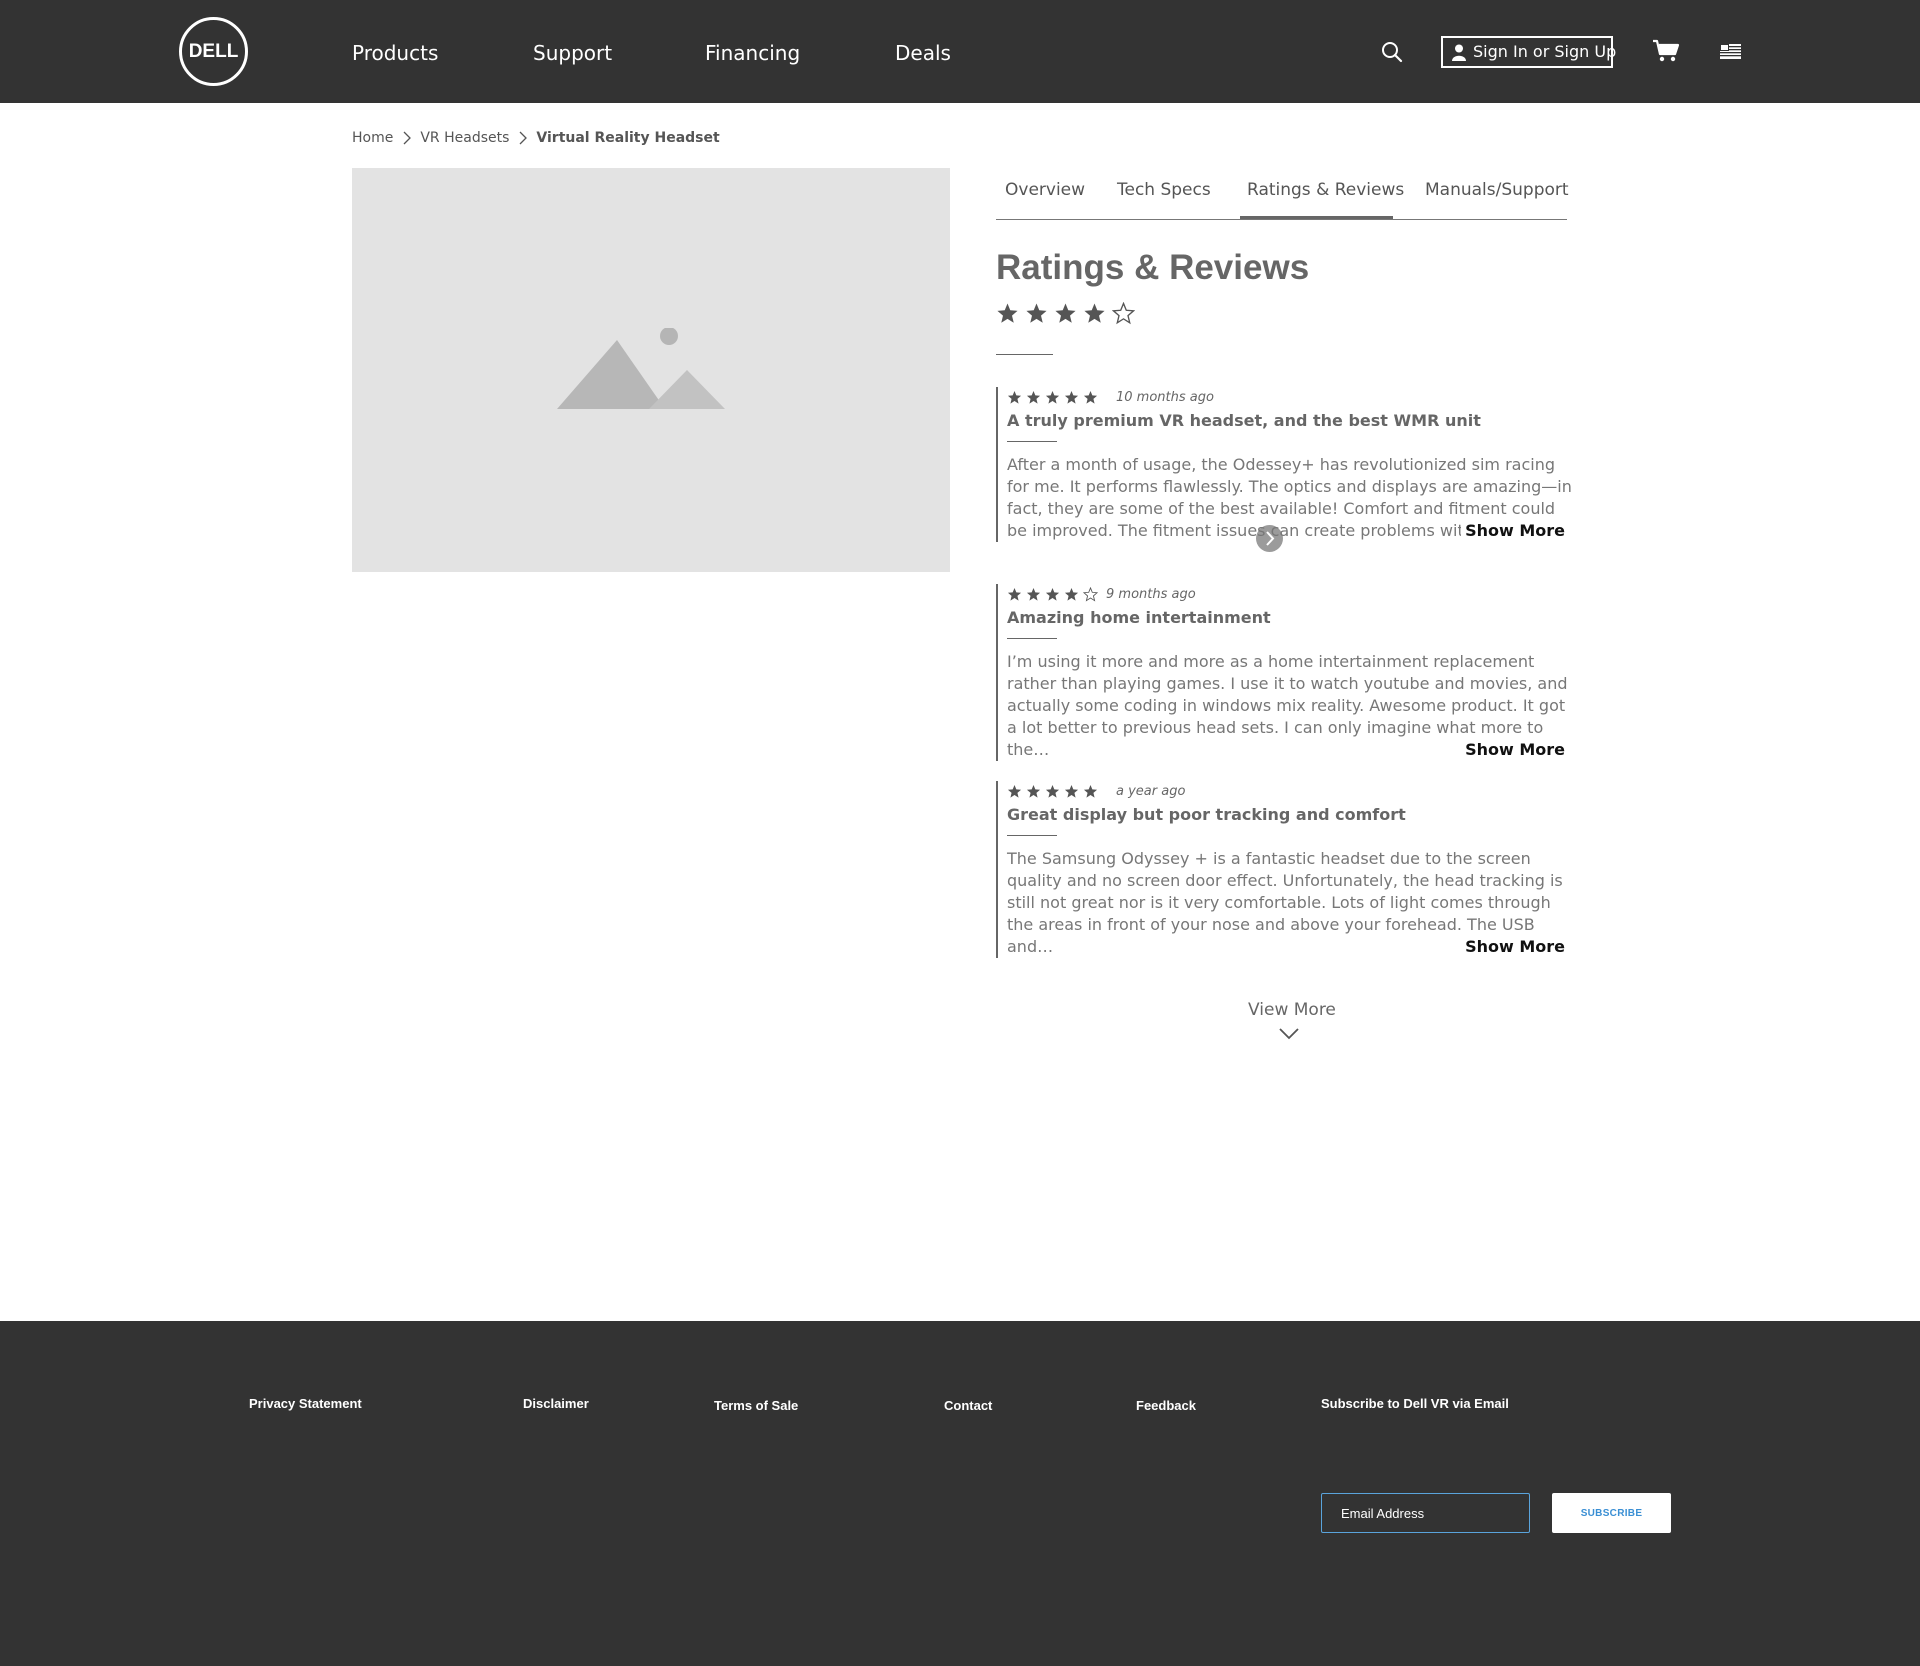 Image resolution: width=1920 pixels, height=1666 pixels. What do you see at coordinates (756, 1405) in the screenshot?
I see `footer-link-terms: Terms of Sale` at bounding box center [756, 1405].